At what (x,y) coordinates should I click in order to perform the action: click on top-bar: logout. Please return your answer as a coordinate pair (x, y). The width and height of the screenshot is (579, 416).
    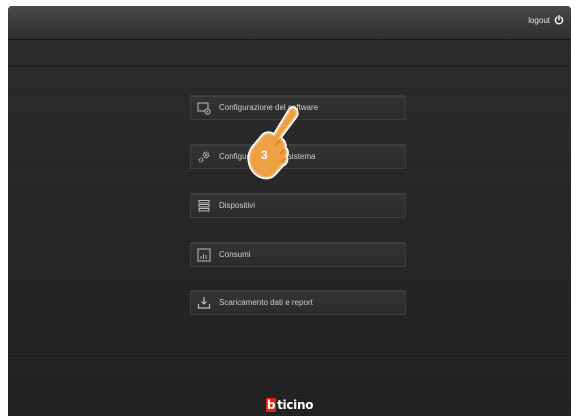
    Looking at the image, I should click on (289, 23).